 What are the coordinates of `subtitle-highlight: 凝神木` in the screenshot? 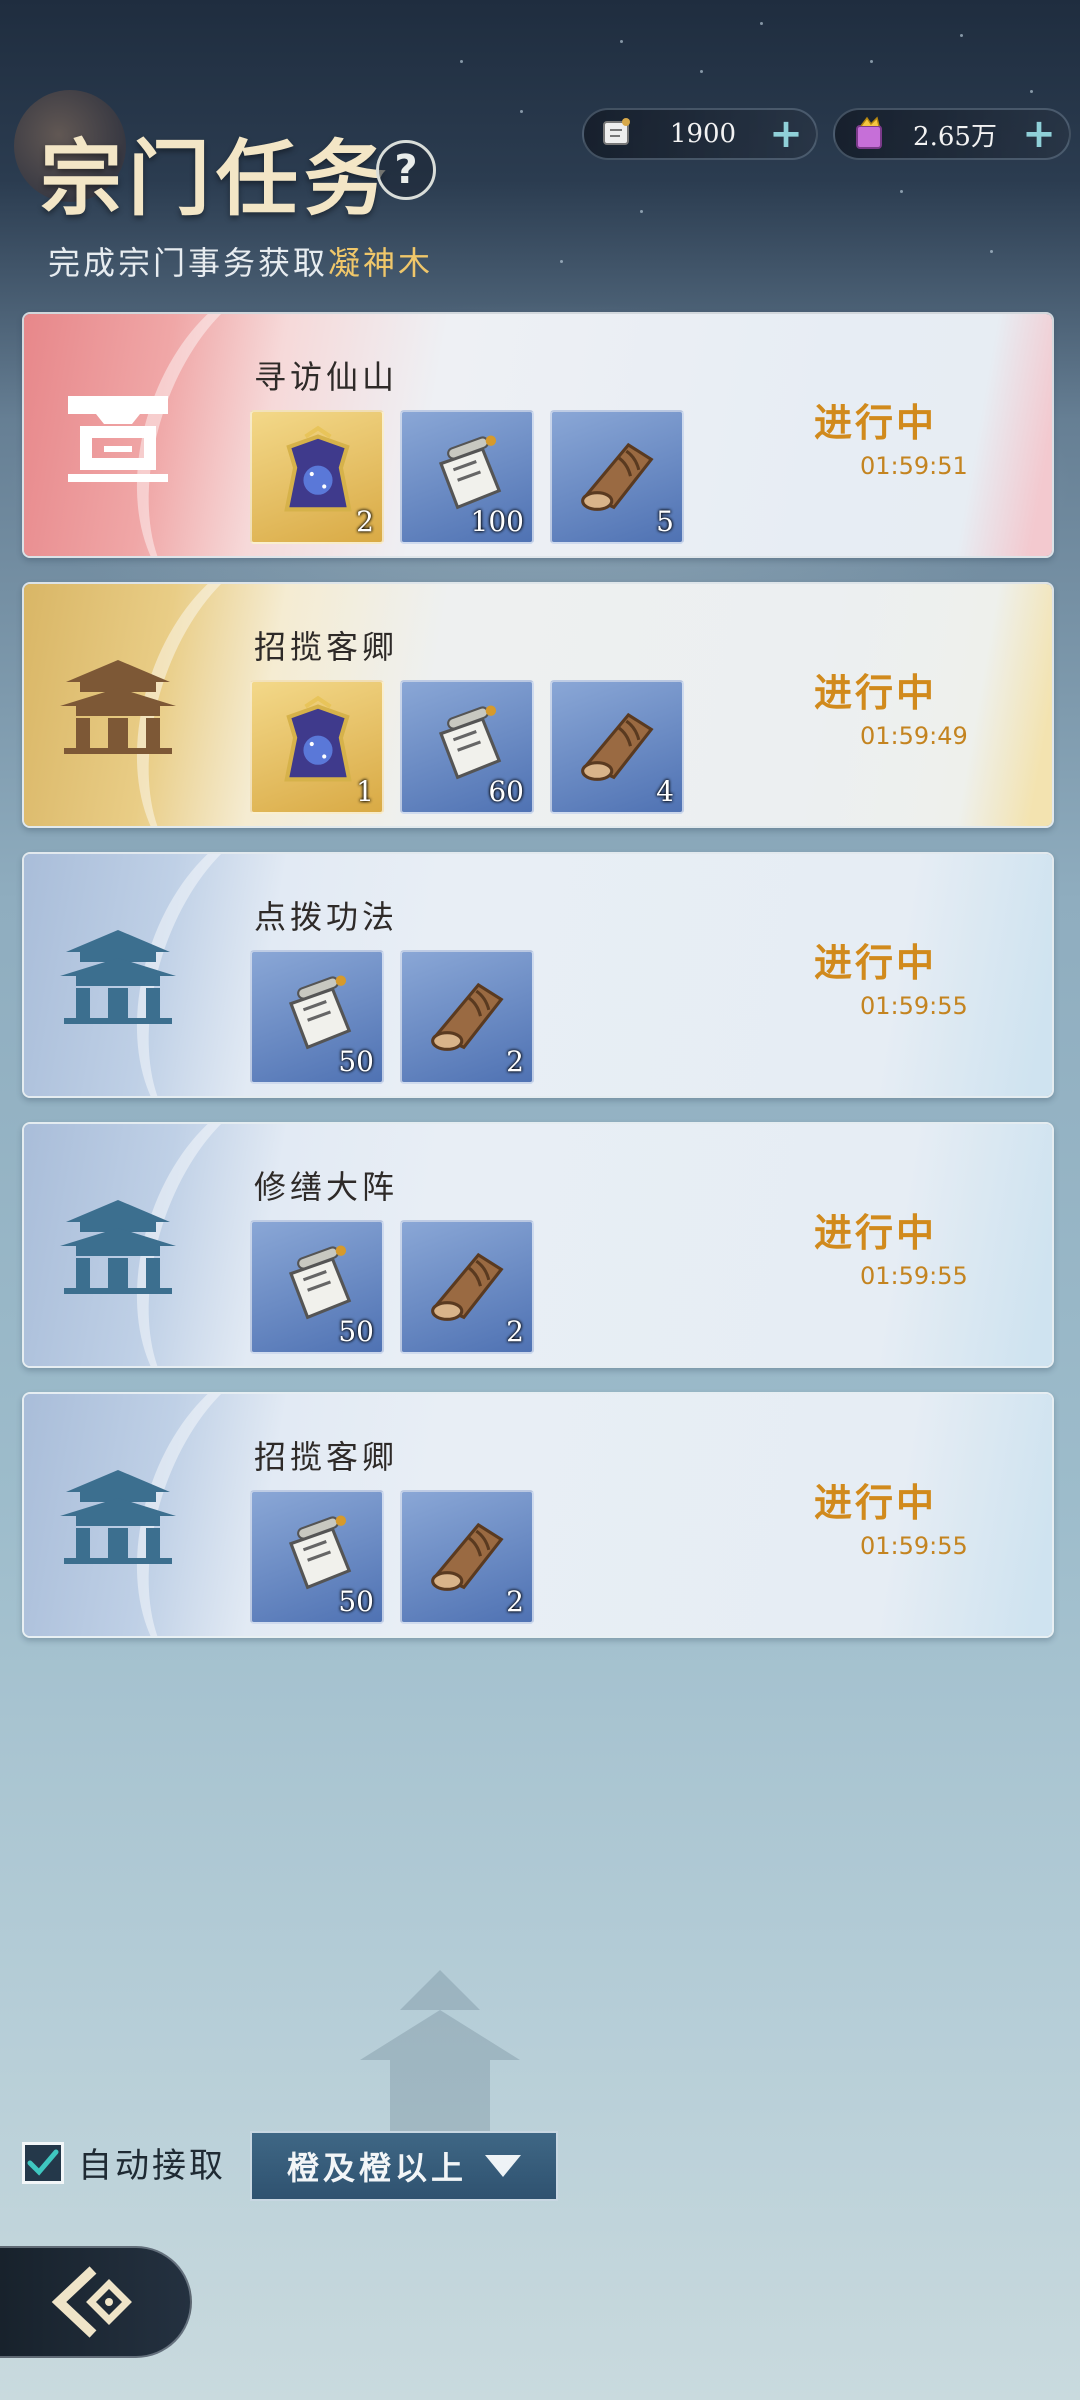 It's located at (381, 263).